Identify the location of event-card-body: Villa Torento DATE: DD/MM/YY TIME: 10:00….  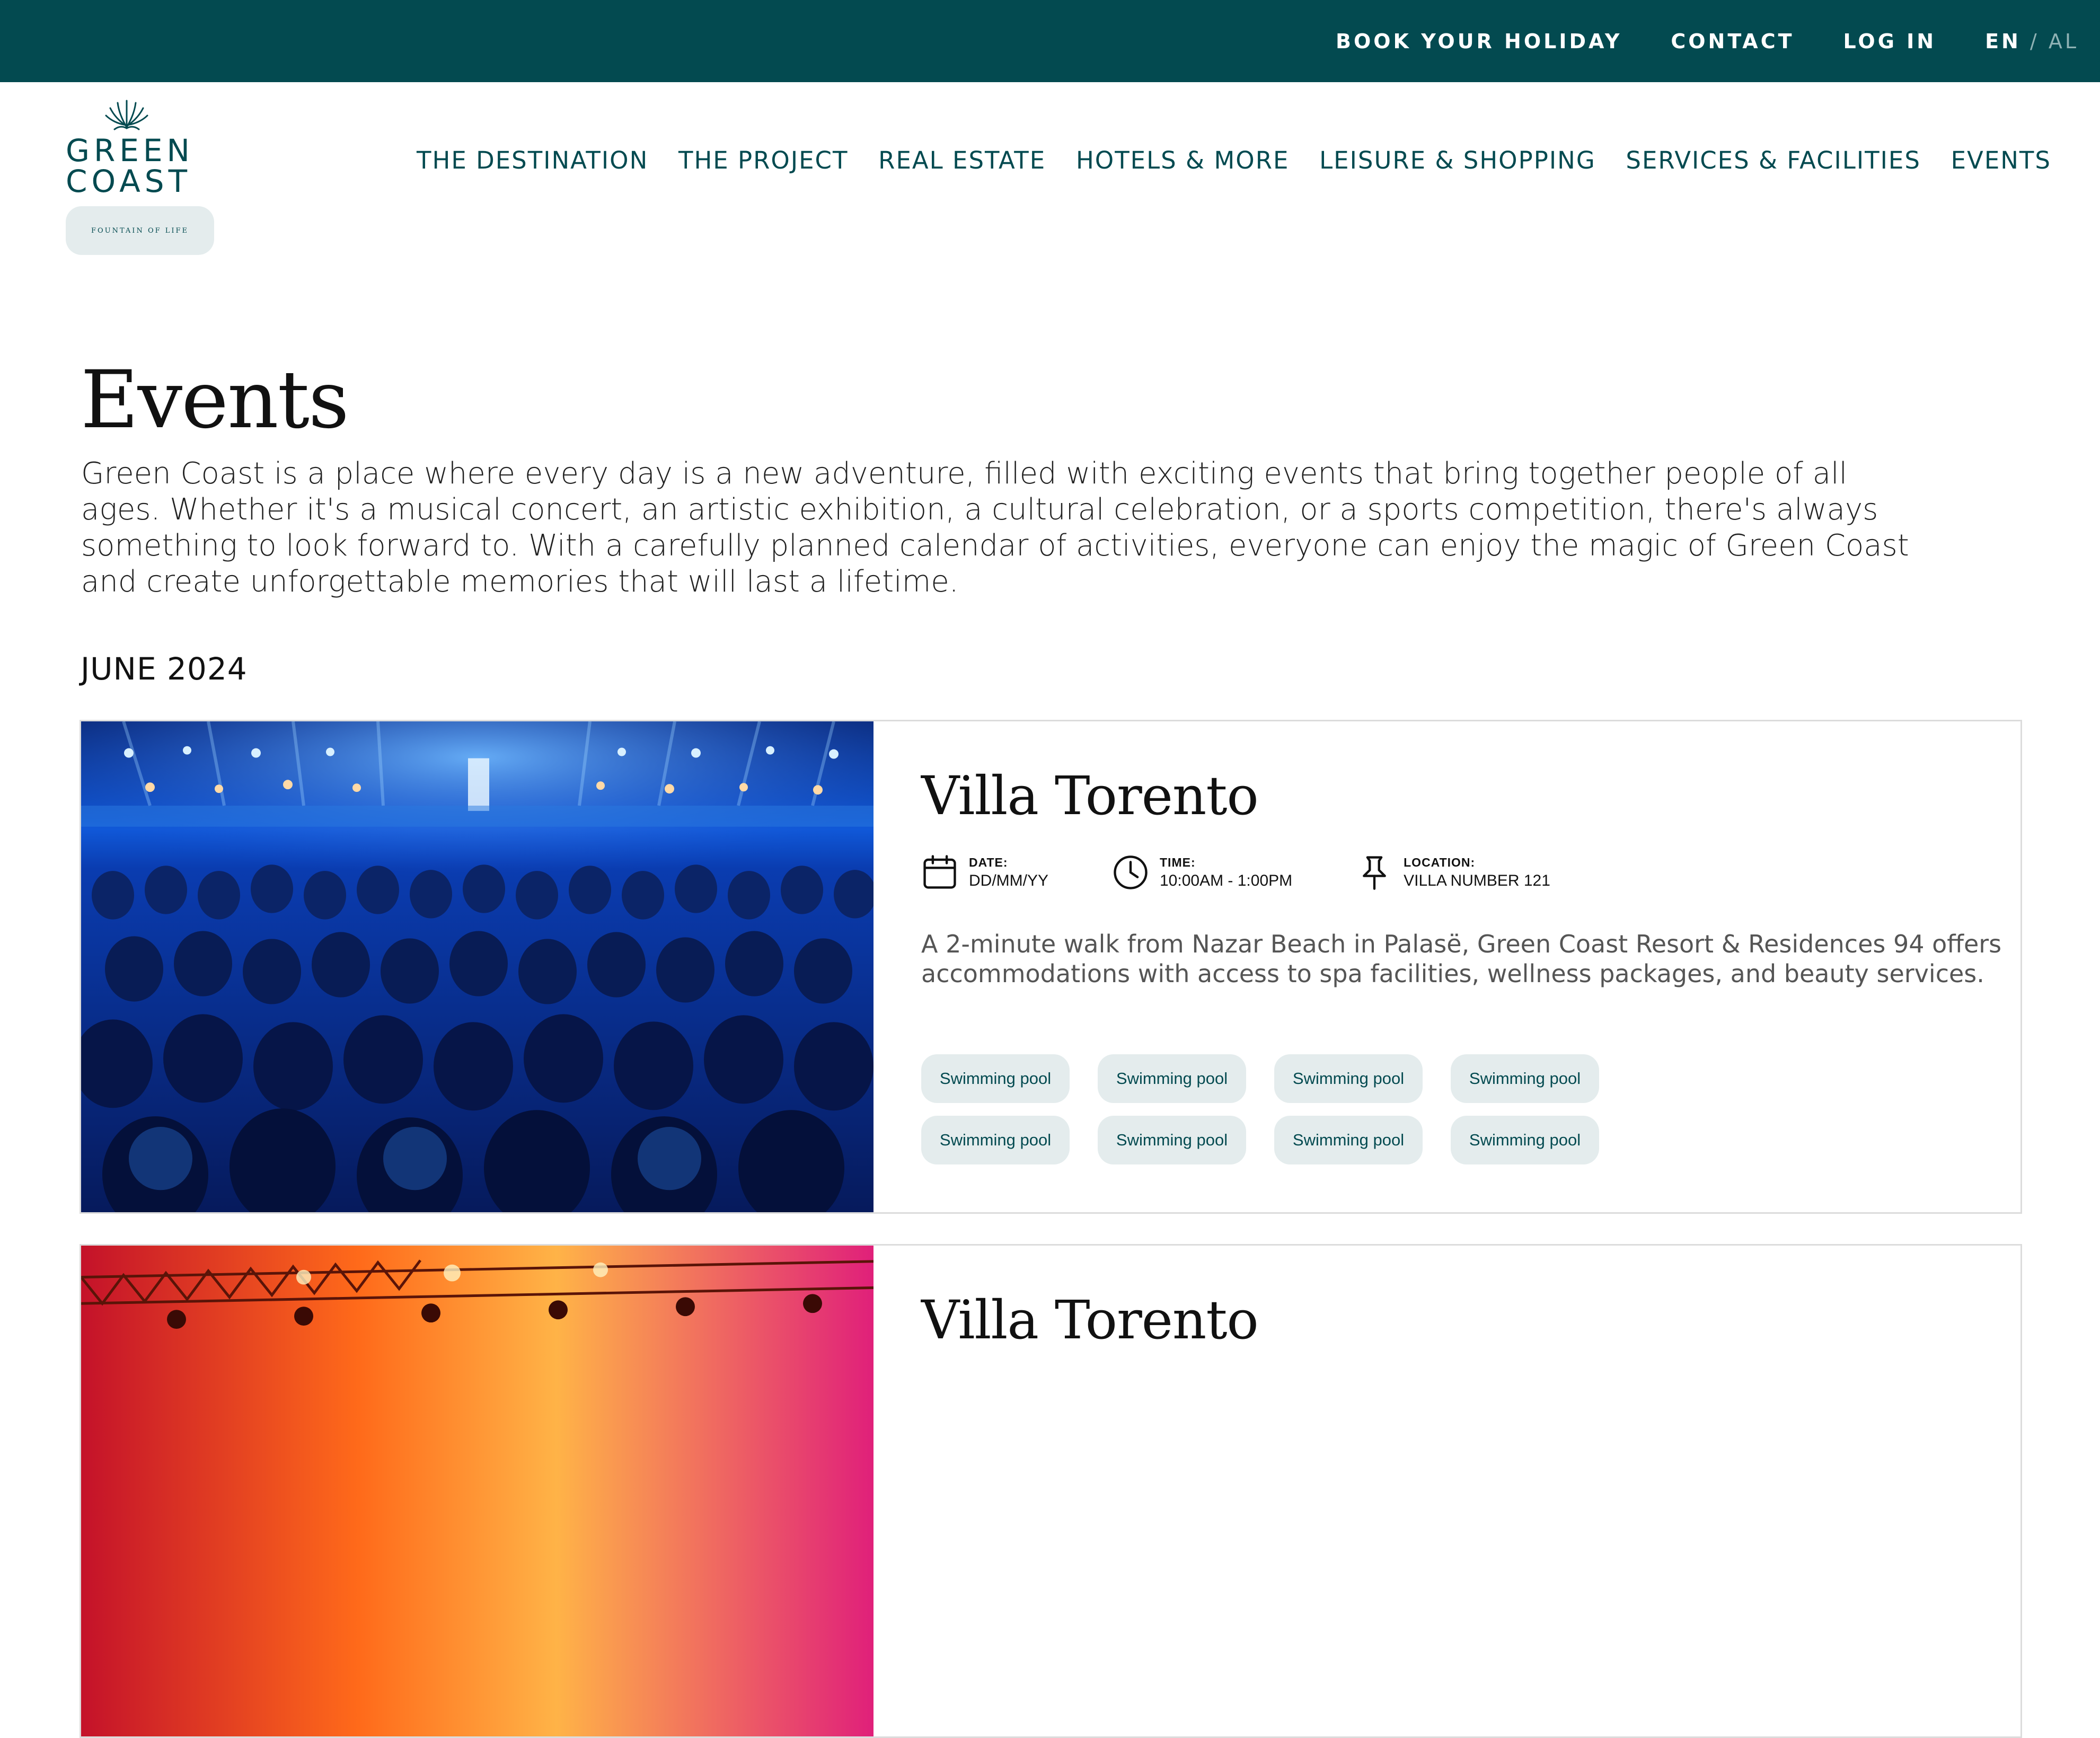
(1470, 966).